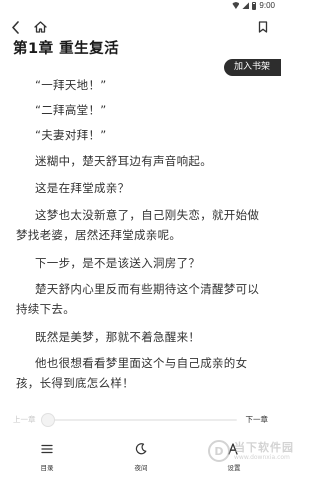  Describe the element at coordinates (141, 462) in the screenshot. I see `tab-night-mode: 夜间` at that location.